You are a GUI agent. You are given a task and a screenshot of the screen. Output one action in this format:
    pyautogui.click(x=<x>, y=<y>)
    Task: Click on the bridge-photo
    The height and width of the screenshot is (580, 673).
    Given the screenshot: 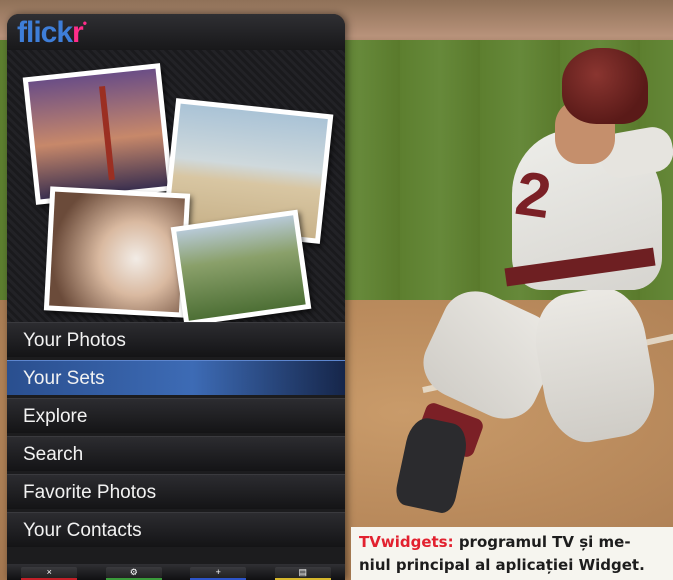 What is the action you would take?
    pyautogui.click(x=98, y=134)
    